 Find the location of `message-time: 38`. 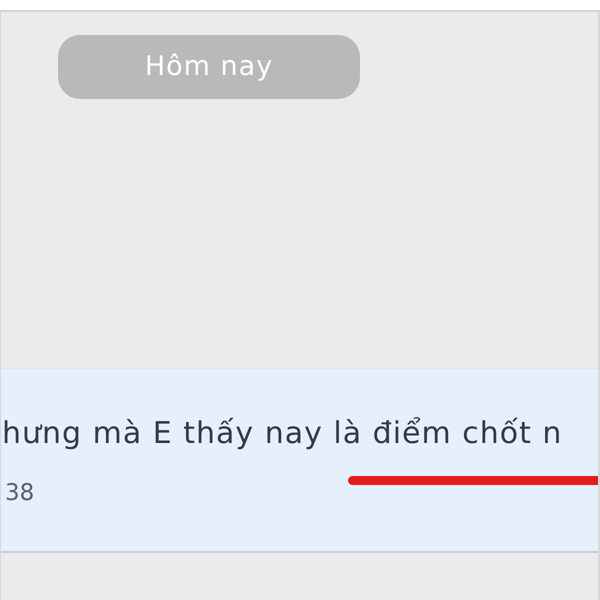

message-time: 38 is located at coordinates (19, 493).